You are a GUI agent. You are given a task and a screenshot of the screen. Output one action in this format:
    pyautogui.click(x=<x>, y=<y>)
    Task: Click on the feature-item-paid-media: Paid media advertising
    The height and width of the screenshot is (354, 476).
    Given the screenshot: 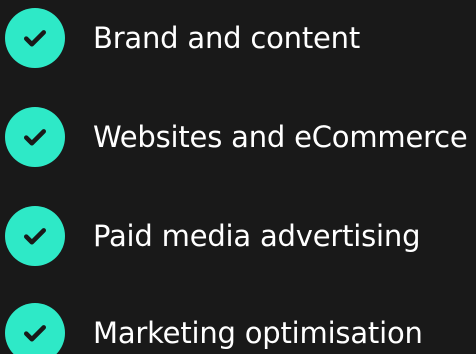 What is the action you would take?
    pyautogui.click(x=212, y=236)
    